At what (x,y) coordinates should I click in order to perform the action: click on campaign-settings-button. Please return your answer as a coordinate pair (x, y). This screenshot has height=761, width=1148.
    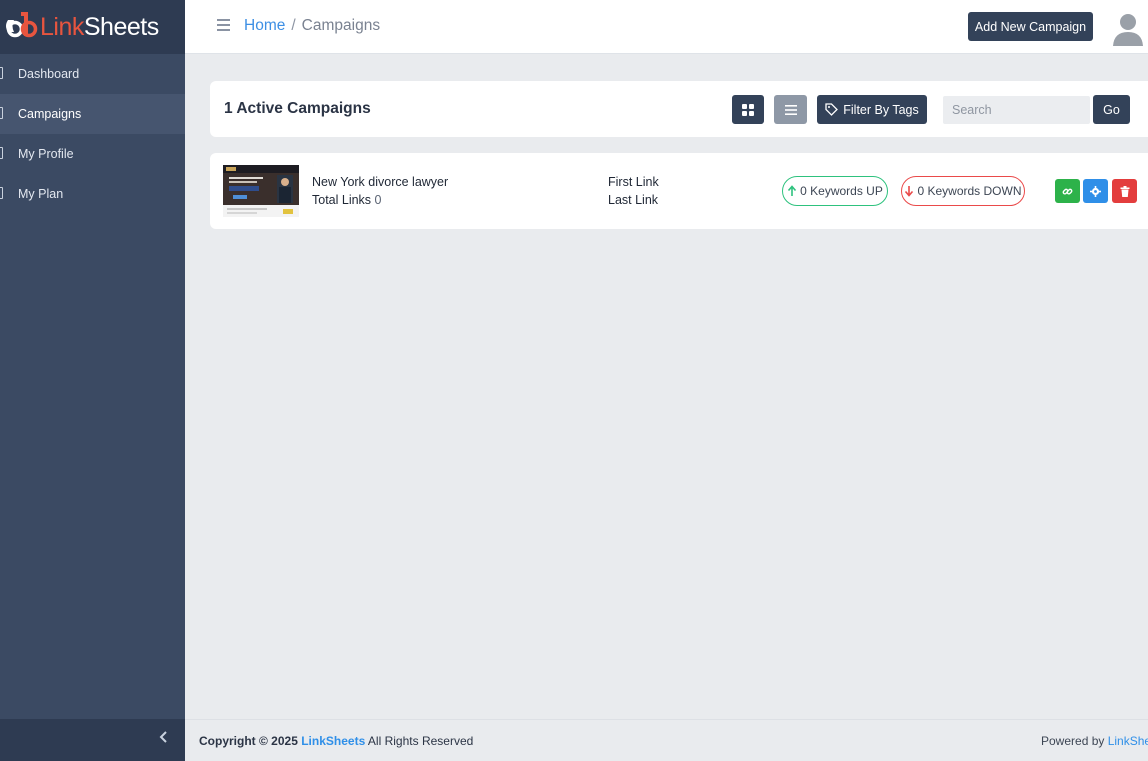
    Looking at the image, I should click on (1095, 191).